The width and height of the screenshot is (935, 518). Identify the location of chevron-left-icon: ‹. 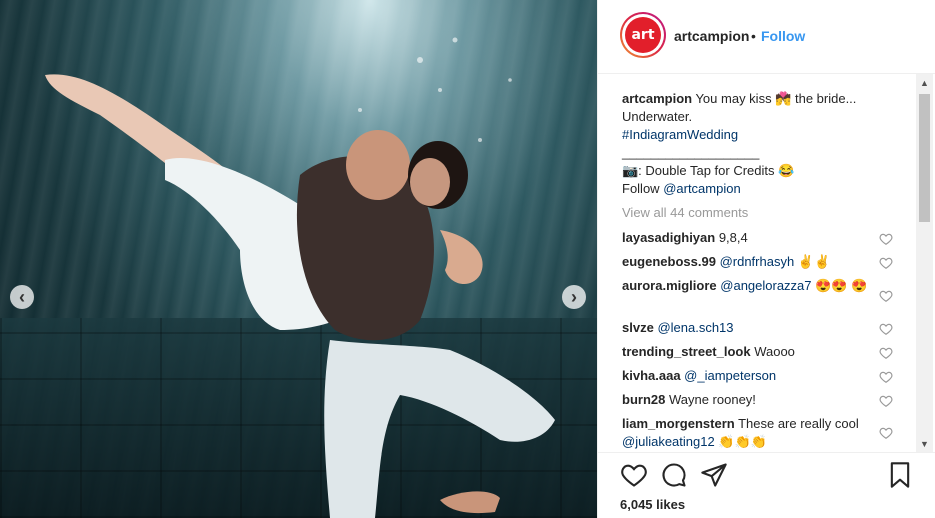
(22, 297).